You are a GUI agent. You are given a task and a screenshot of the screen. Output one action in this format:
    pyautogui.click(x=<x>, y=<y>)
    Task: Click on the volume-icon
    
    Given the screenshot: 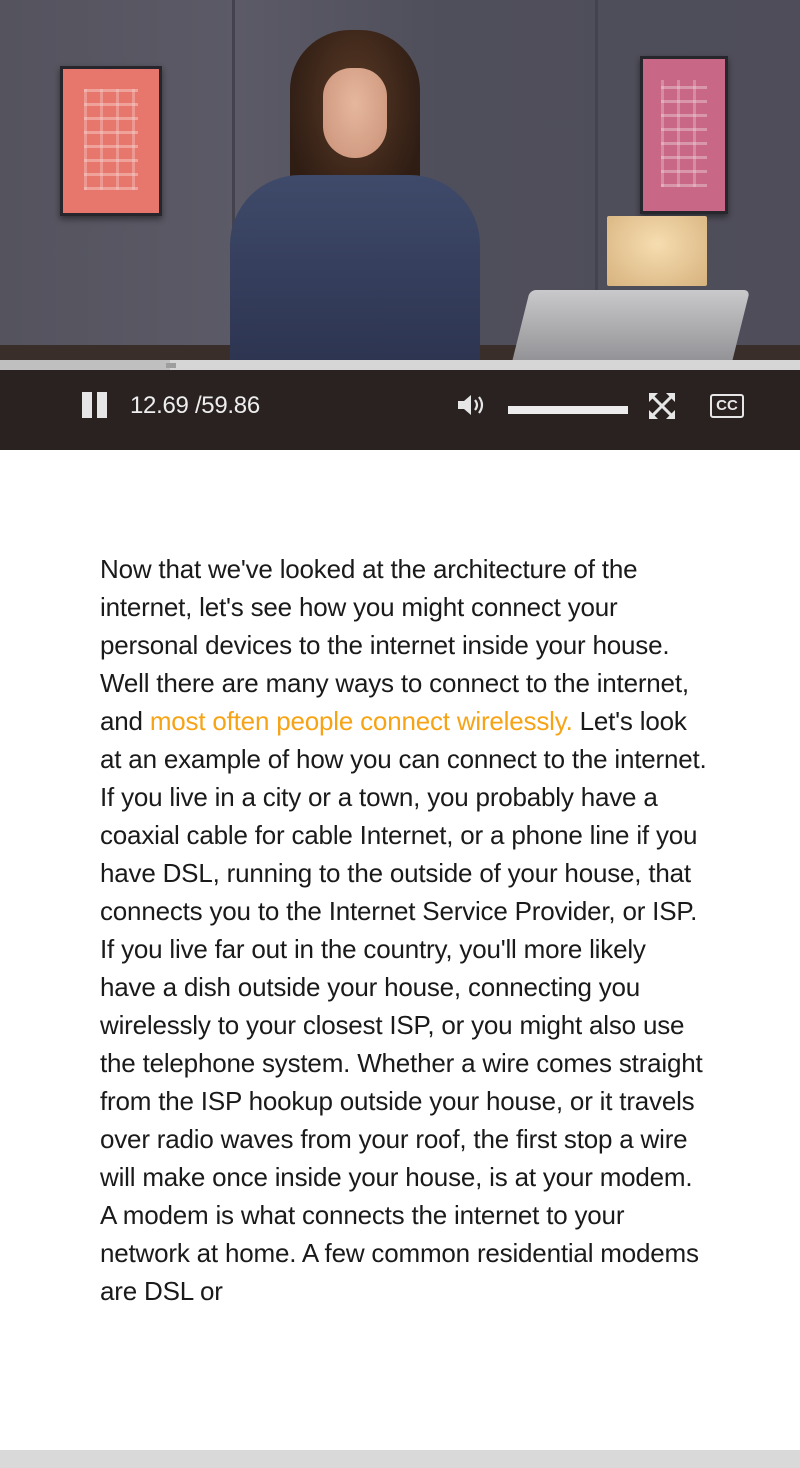 What is the action you would take?
    pyautogui.click(x=473, y=405)
    